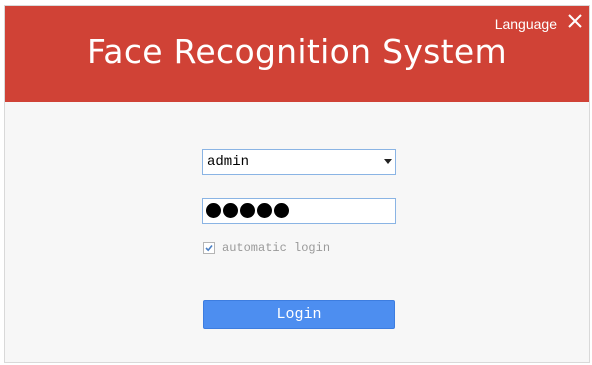 The image size is (592, 365). What do you see at coordinates (276, 248) in the screenshot?
I see `auto-login-label: automatic login` at bounding box center [276, 248].